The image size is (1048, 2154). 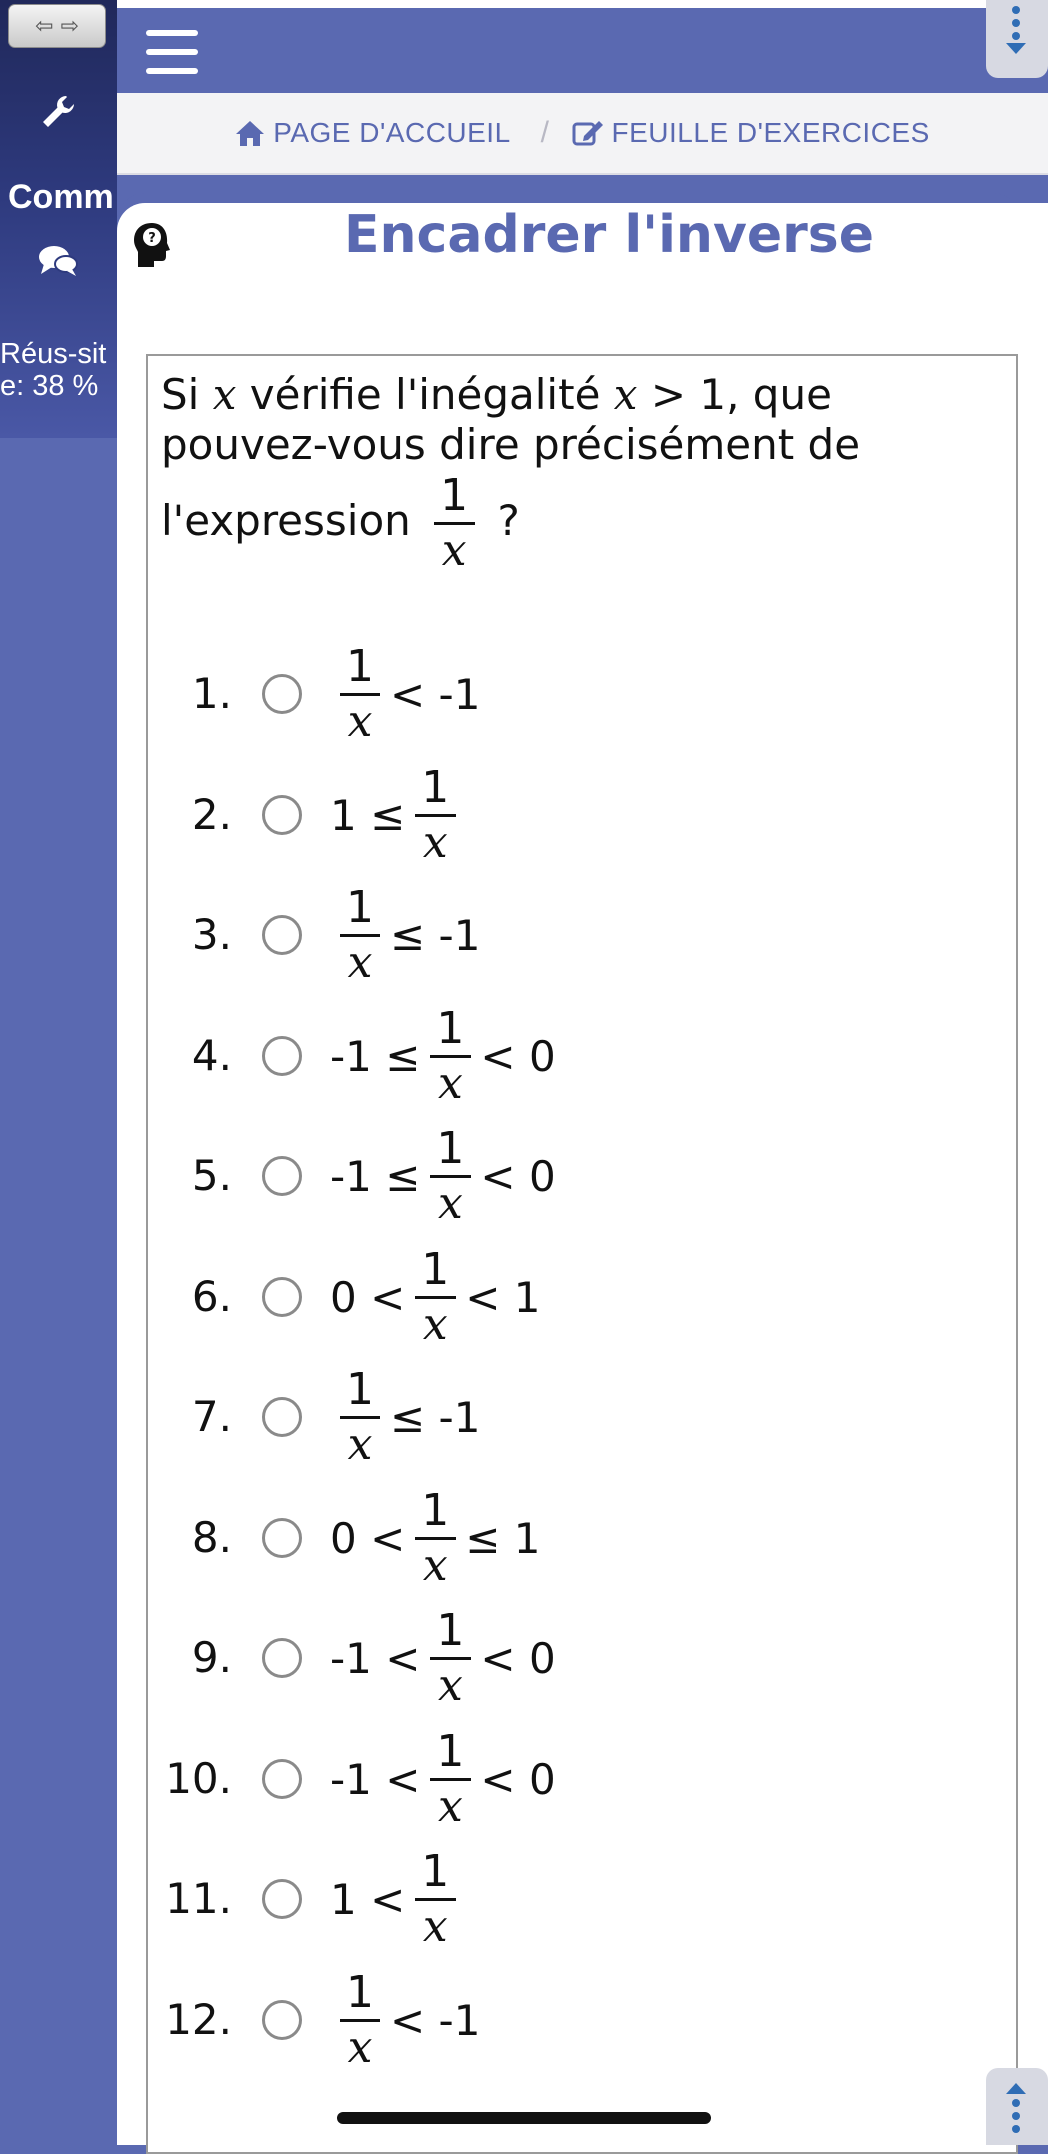 I want to click on comments-label: Comm, so click(x=62, y=197).